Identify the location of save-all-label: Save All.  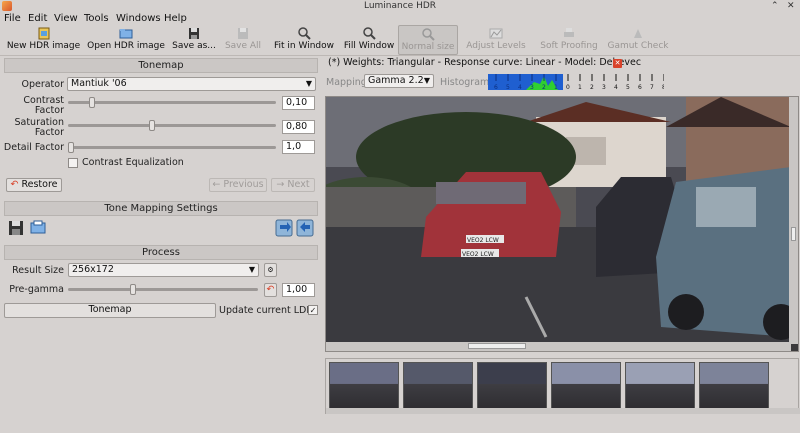
(243, 46).